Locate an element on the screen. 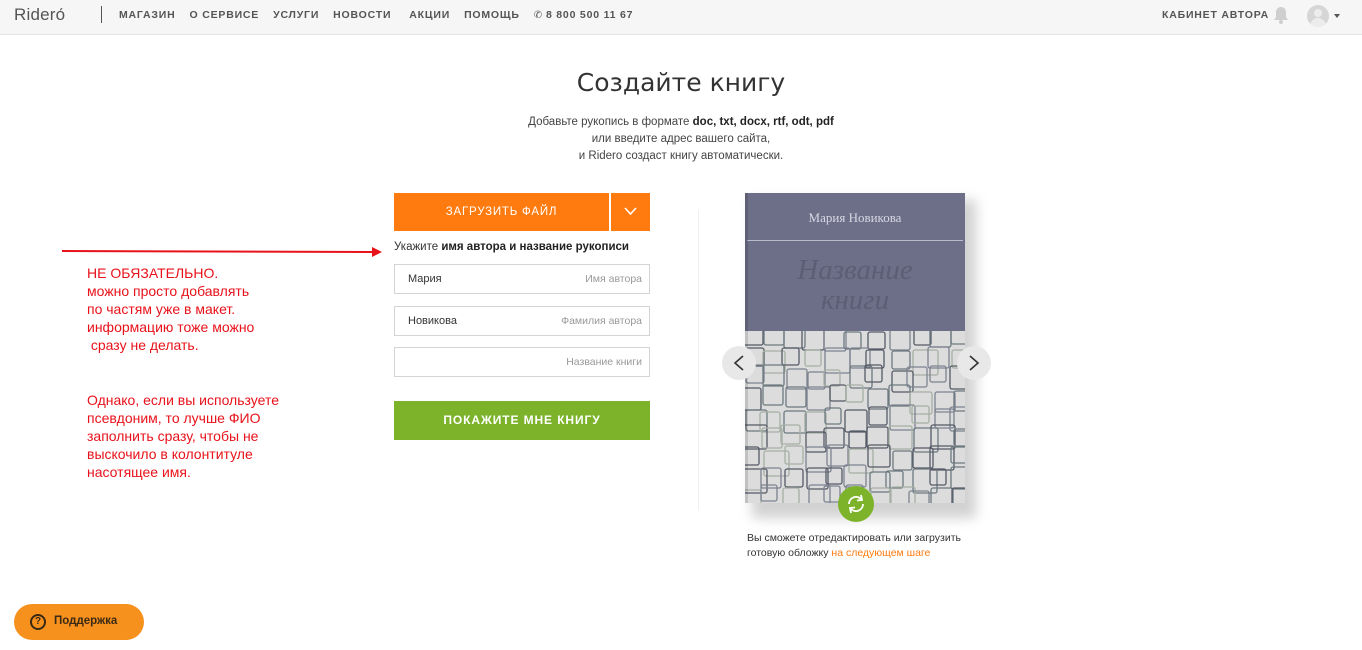 The image size is (1362, 650). upload-file-button: ЗАГРУЗИТЬ ФАЙЛ is located at coordinates (501, 212).